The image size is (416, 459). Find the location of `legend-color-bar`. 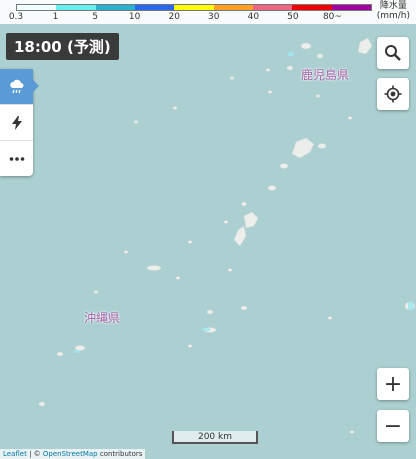

legend-color-bar is located at coordinates (194, 7).